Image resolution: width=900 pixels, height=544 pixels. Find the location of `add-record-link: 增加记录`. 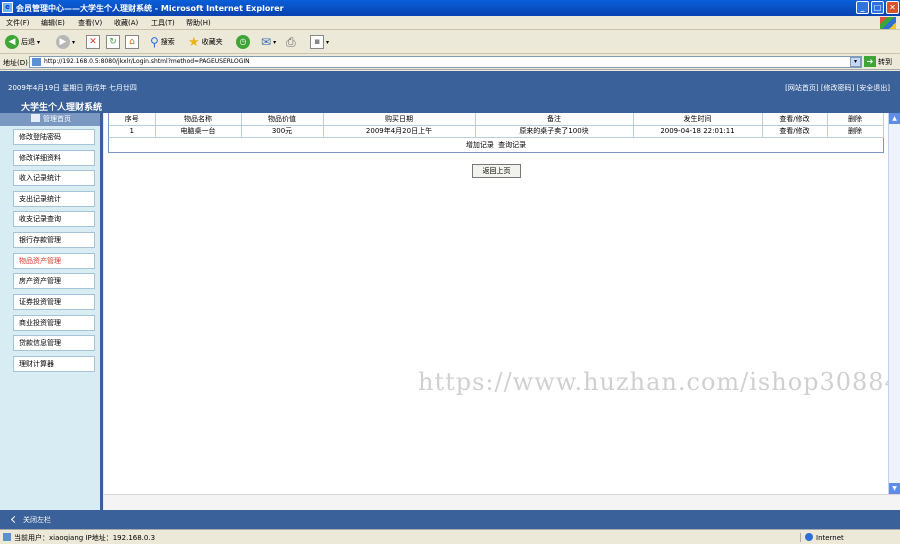

add-record-link: 增加记录 is located at coordinates (480, 145).